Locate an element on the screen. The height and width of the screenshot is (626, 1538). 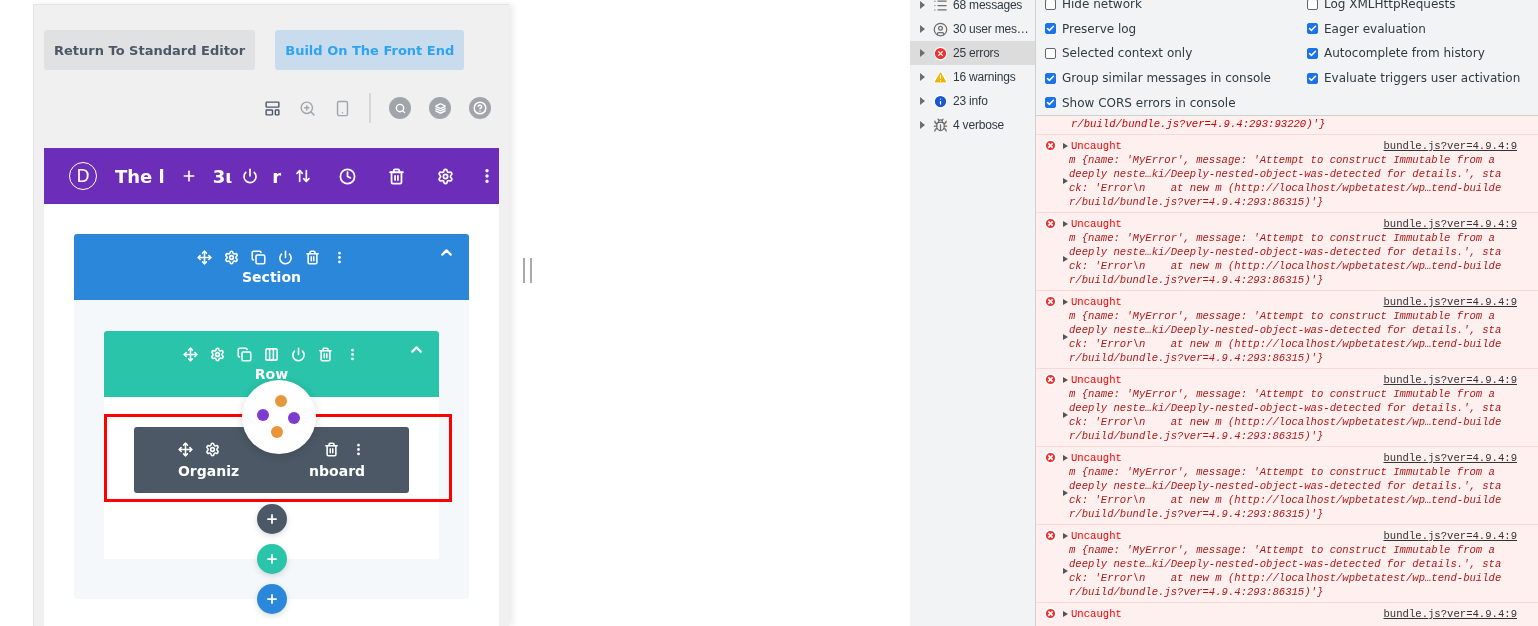
layout-icon is located at coordinates (272, 108).